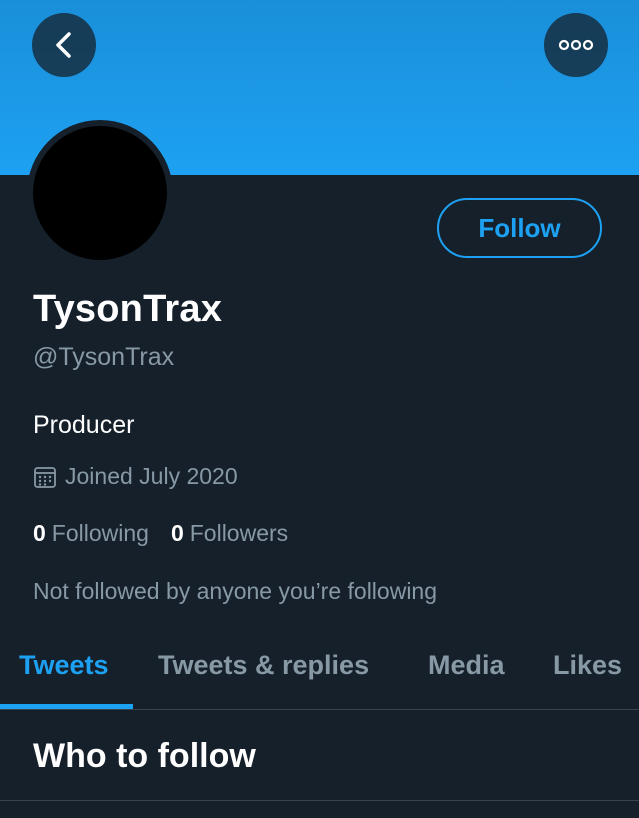  What do you see at coordinates (144, 756) in the screenshot?
I see `who-to-follow-heading: Who to follow` at bounding box center [144, 756].